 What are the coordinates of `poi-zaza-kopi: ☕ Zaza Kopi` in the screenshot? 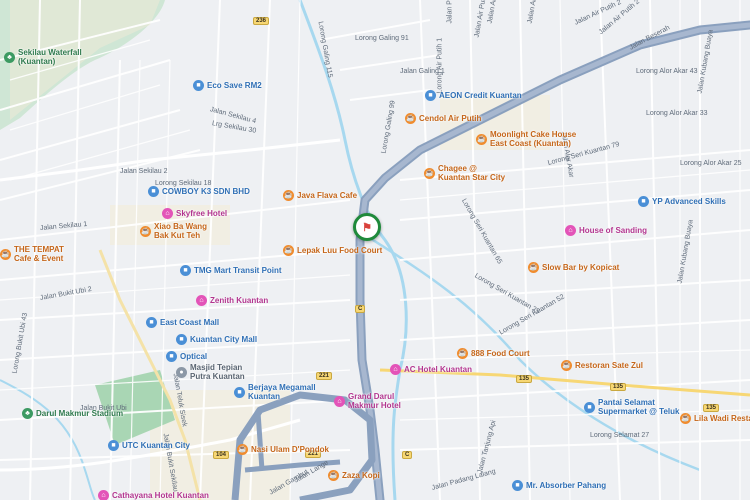 It's located at (354, 475).